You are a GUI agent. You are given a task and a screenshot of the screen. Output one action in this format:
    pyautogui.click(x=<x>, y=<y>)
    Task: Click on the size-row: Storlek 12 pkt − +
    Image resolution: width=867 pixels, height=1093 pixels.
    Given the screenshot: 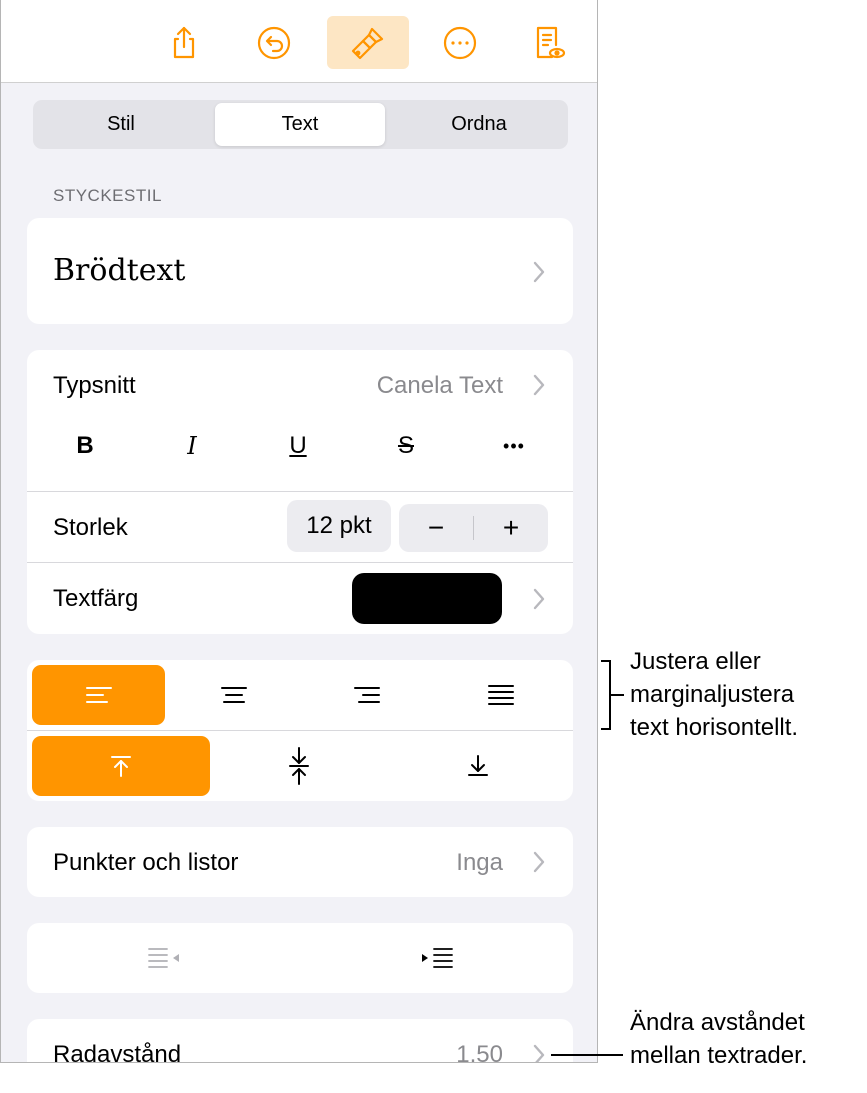 What is the action you would take?
    pyautogui.click(x=300, y=527)
    